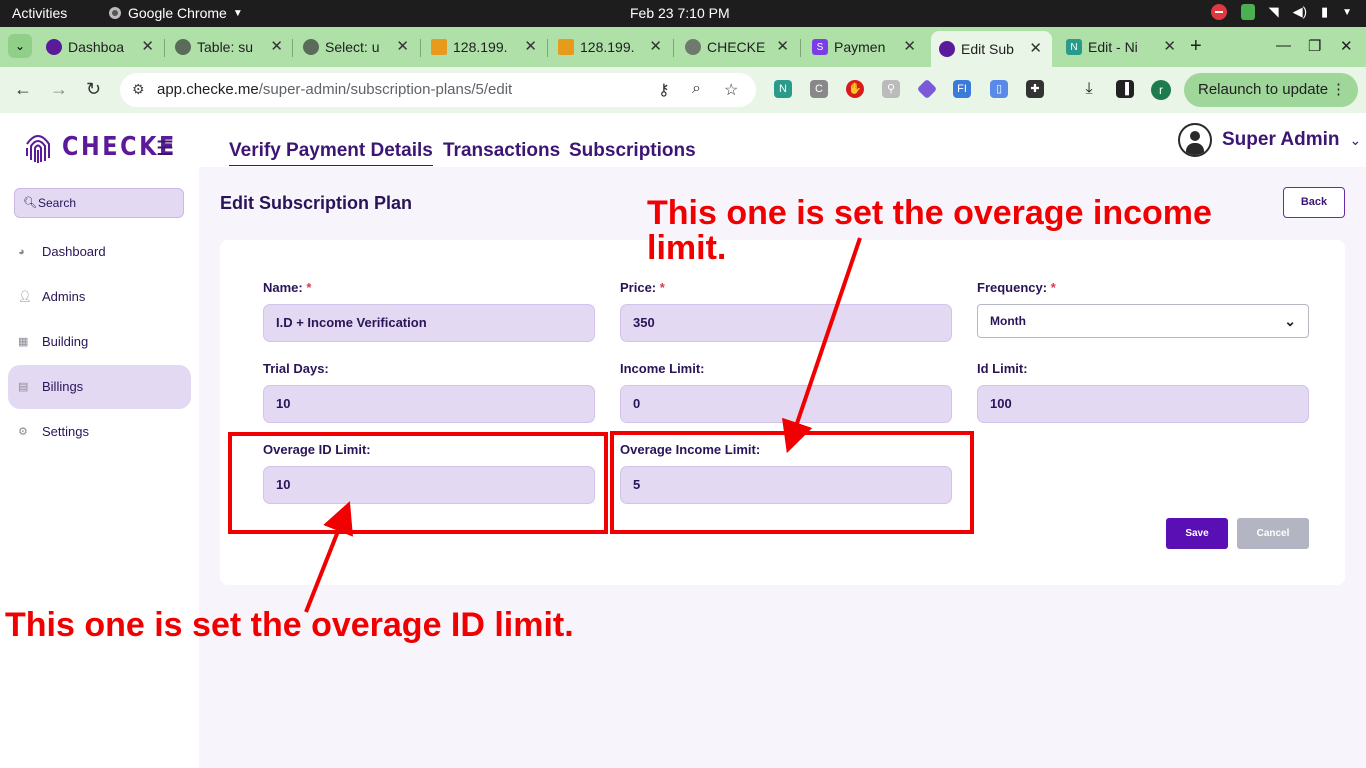 The height and width of the screenshot is (768, 1366). What do you see at coordinates (1281, 139) in the screenshot?
I see `user-name: Super Admin` at bounding box center [1281, 139].